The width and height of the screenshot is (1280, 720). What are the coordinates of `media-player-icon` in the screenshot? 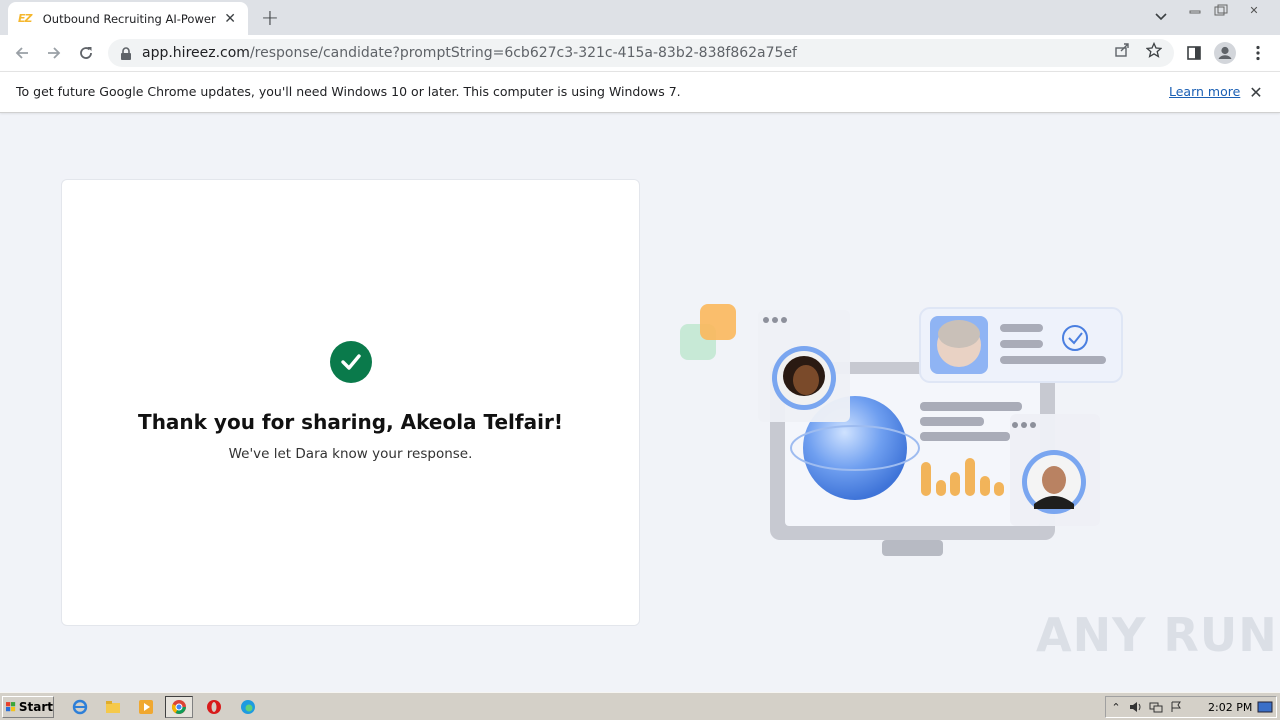 It's located at (146, 707).